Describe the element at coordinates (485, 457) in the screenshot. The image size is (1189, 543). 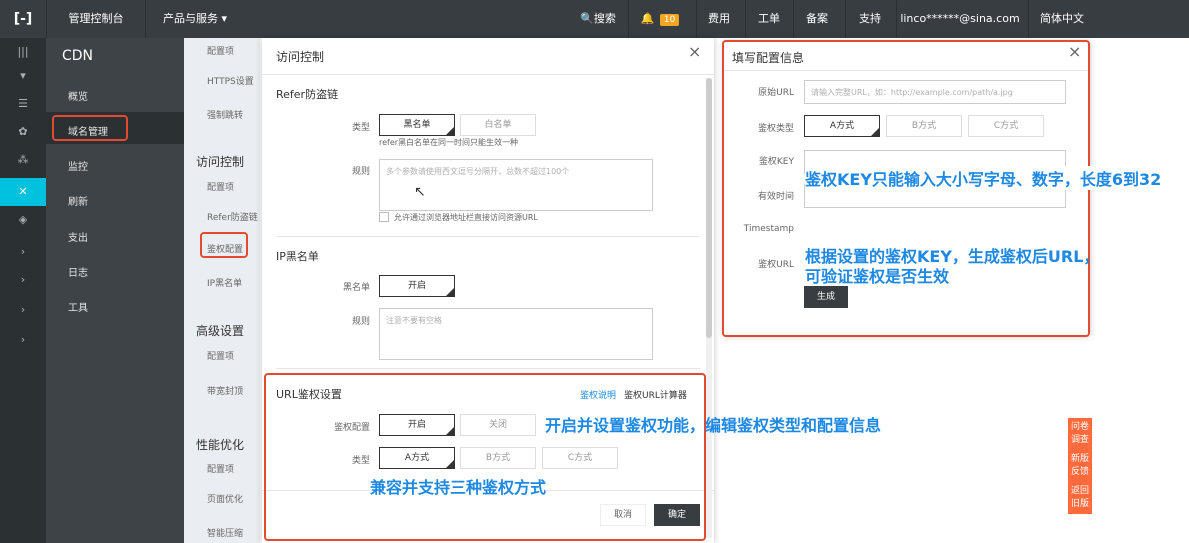
I see `highlight-url-auth` at that location.